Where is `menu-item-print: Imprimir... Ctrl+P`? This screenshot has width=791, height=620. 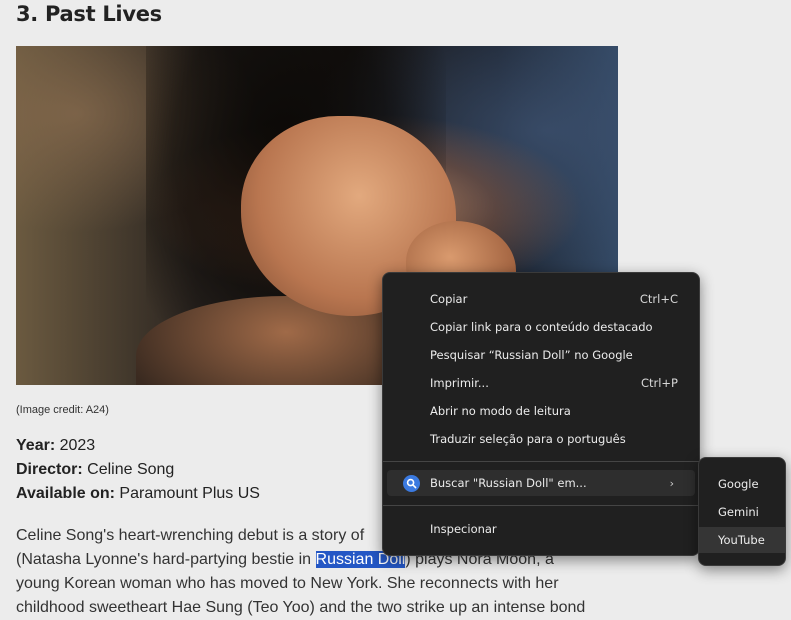 menu-item-print: Imprimir... Ctrl+P is located at coordinates (541, 383).